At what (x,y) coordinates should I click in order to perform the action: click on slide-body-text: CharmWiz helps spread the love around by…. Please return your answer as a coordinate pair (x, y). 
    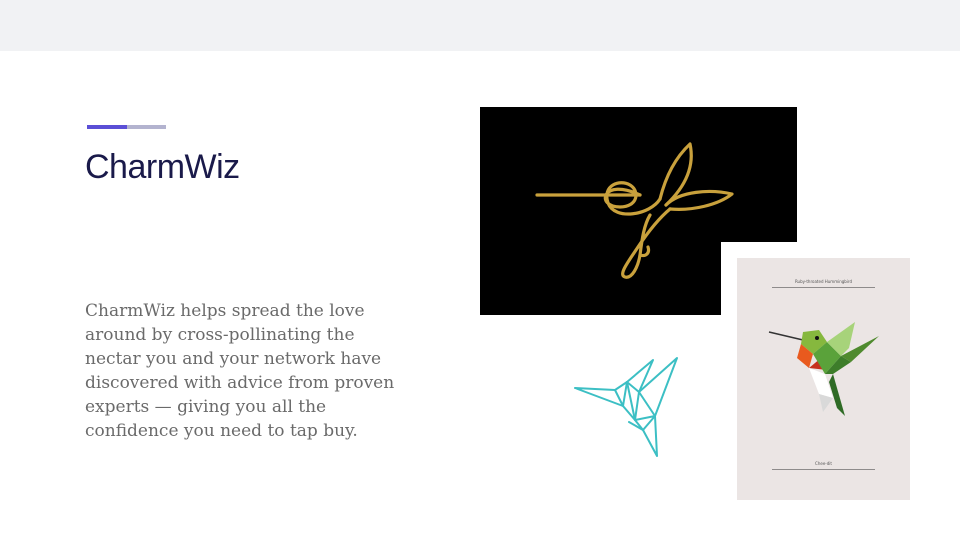
    Looking at the image, I should click on (240, 371).